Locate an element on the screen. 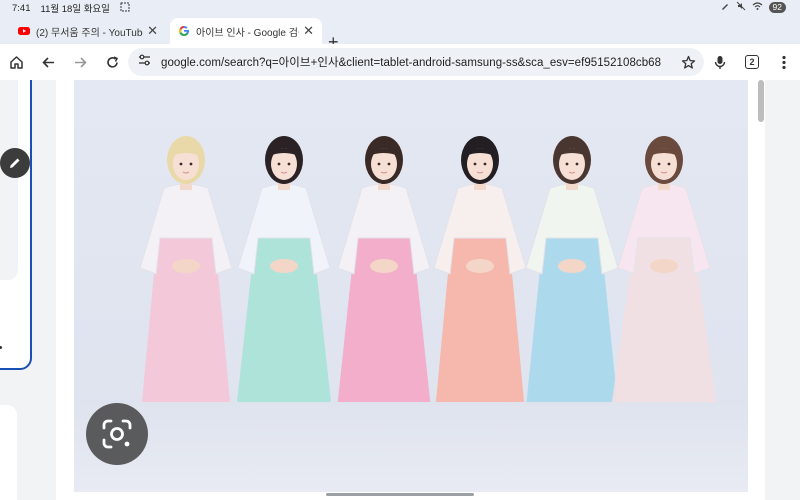 This screenshot has height=500, width=800. voice-search-button is located at coordinates (720, 62).